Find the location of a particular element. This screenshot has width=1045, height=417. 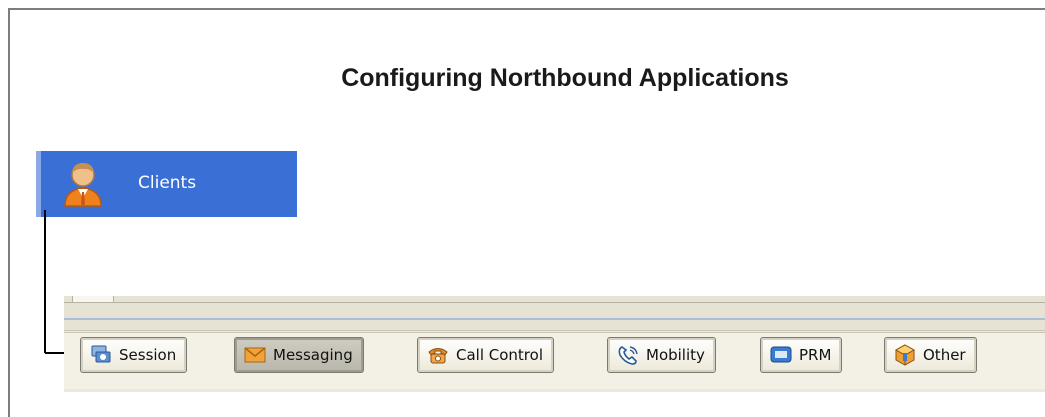

clients-menu-item: Clients is located at coordinates (166, 184).